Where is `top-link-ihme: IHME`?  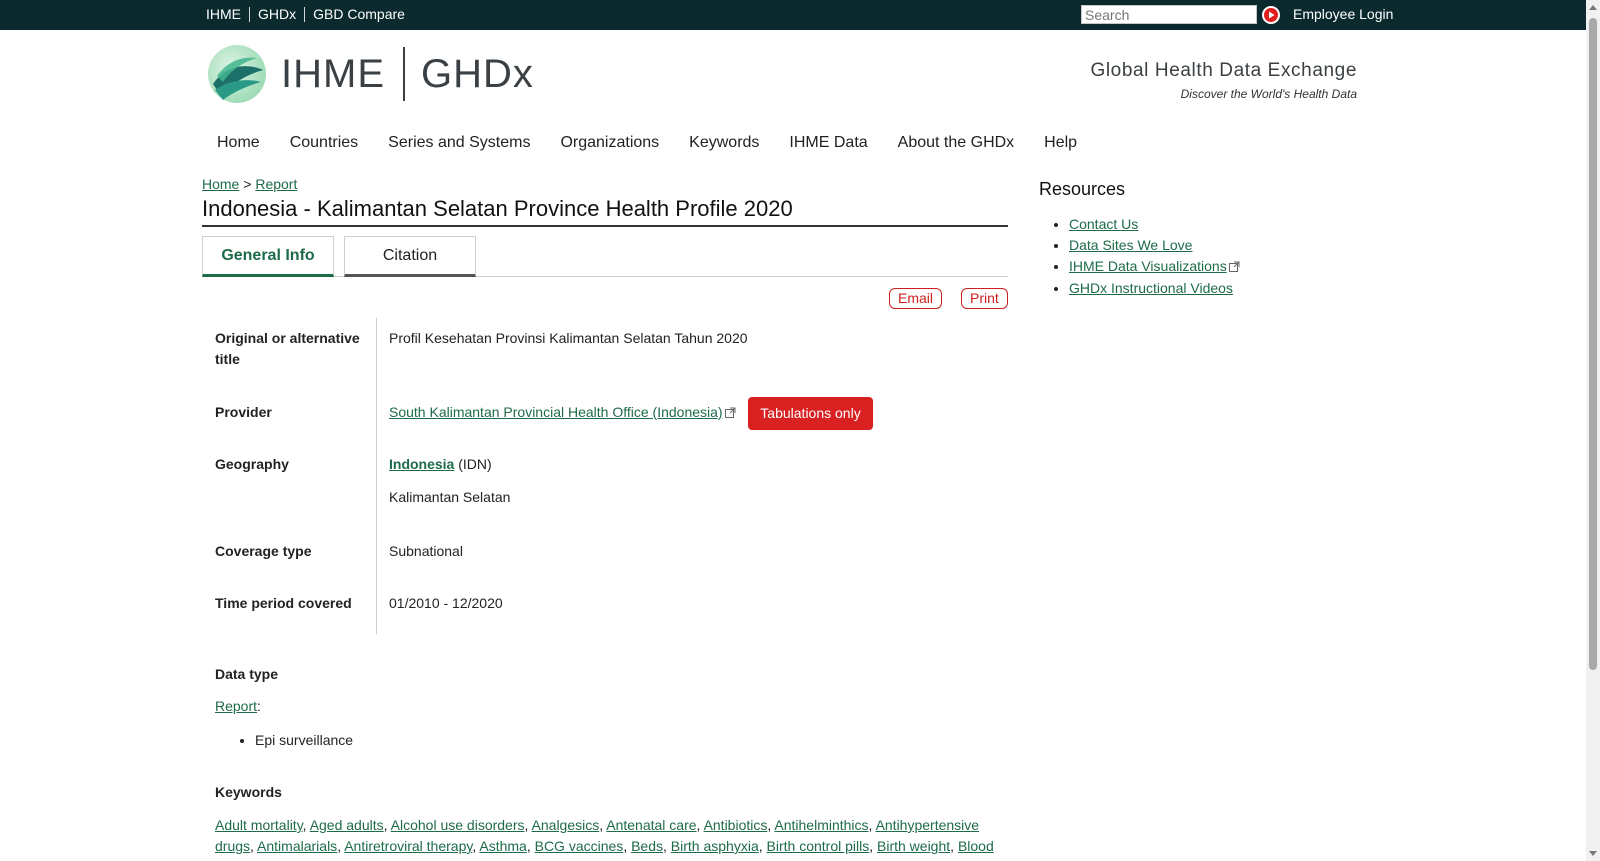 top-link-ihme: IHME is located at coordinates (223, 14).